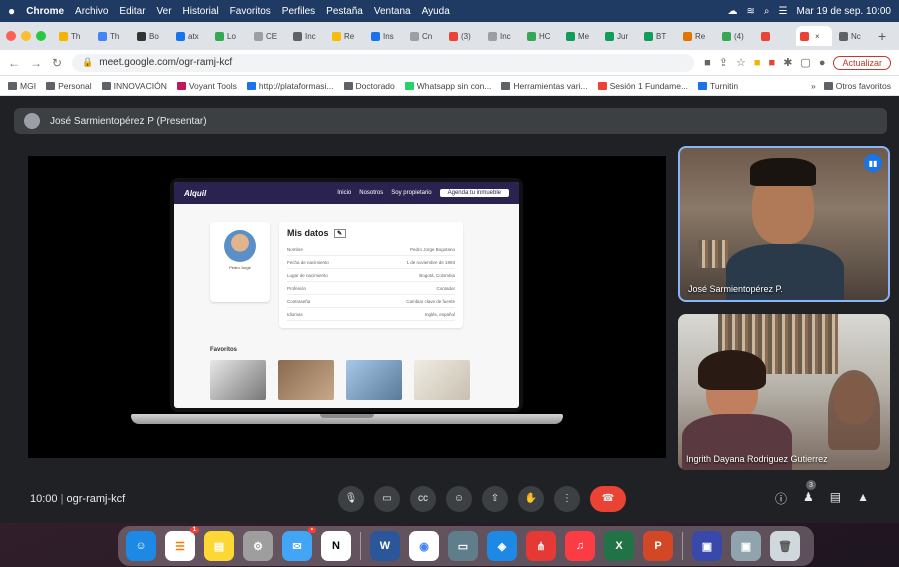 This screenshot has width=899, height=567. I want to click on bookmarks-overflow-icon: », so click(813, 86).